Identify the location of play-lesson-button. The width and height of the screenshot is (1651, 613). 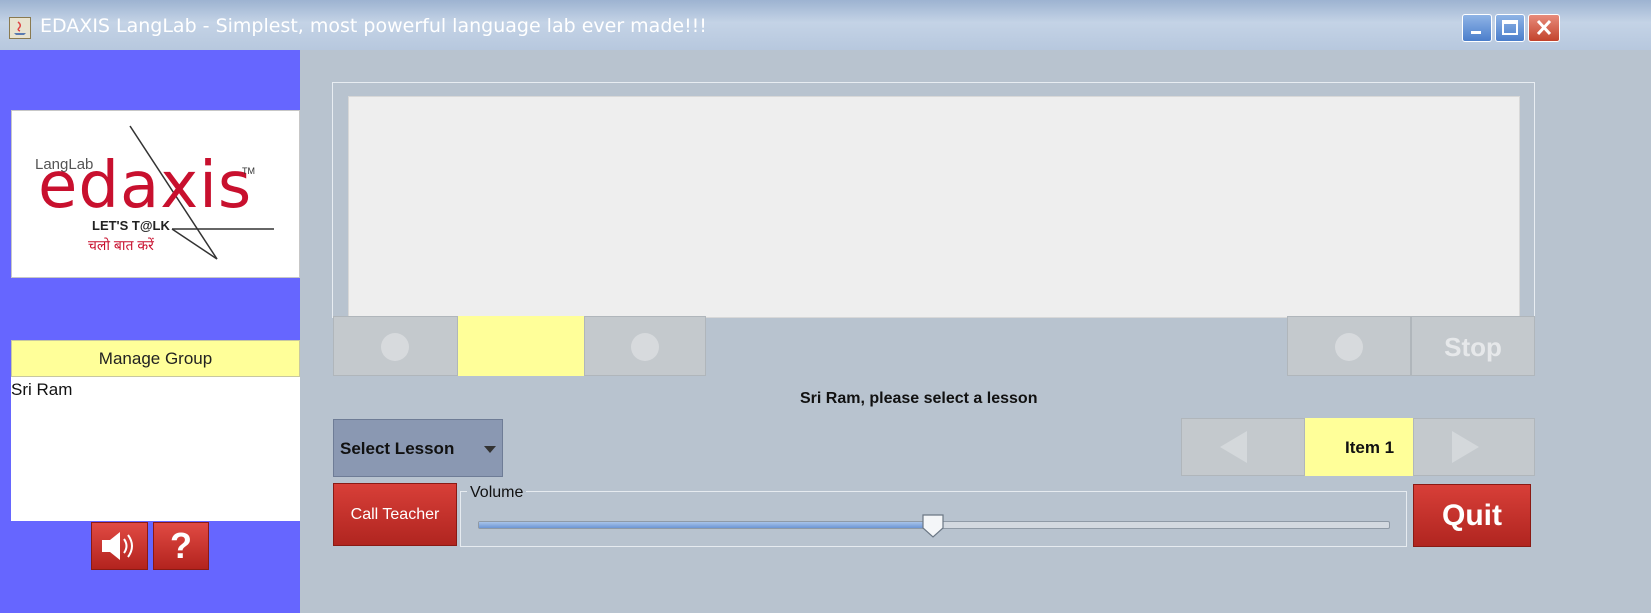
(1349, 346).